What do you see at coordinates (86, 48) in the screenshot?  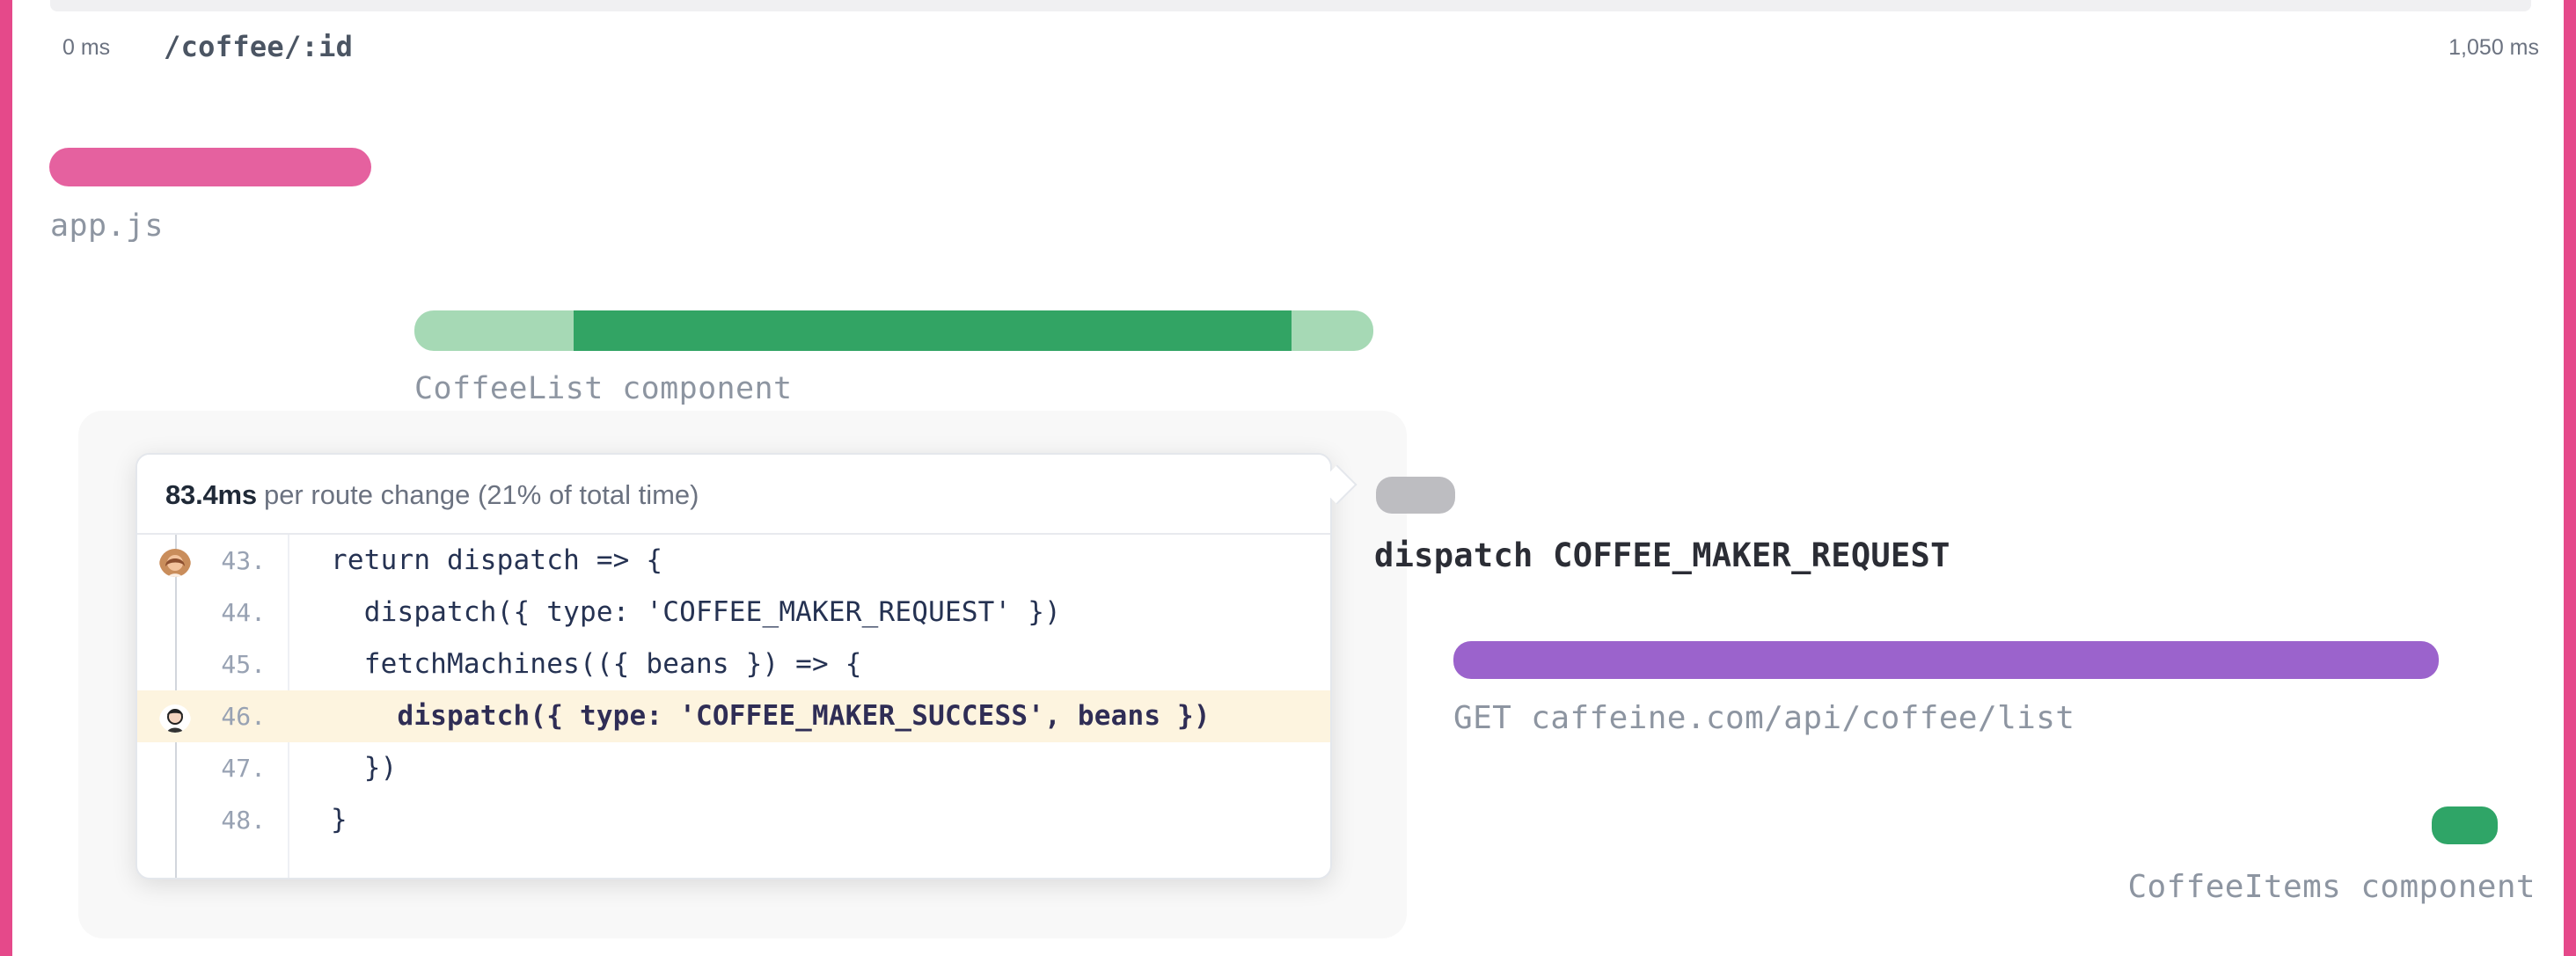 I see `timeline-start-time: 0 ms` at bounding box center [86, 48].